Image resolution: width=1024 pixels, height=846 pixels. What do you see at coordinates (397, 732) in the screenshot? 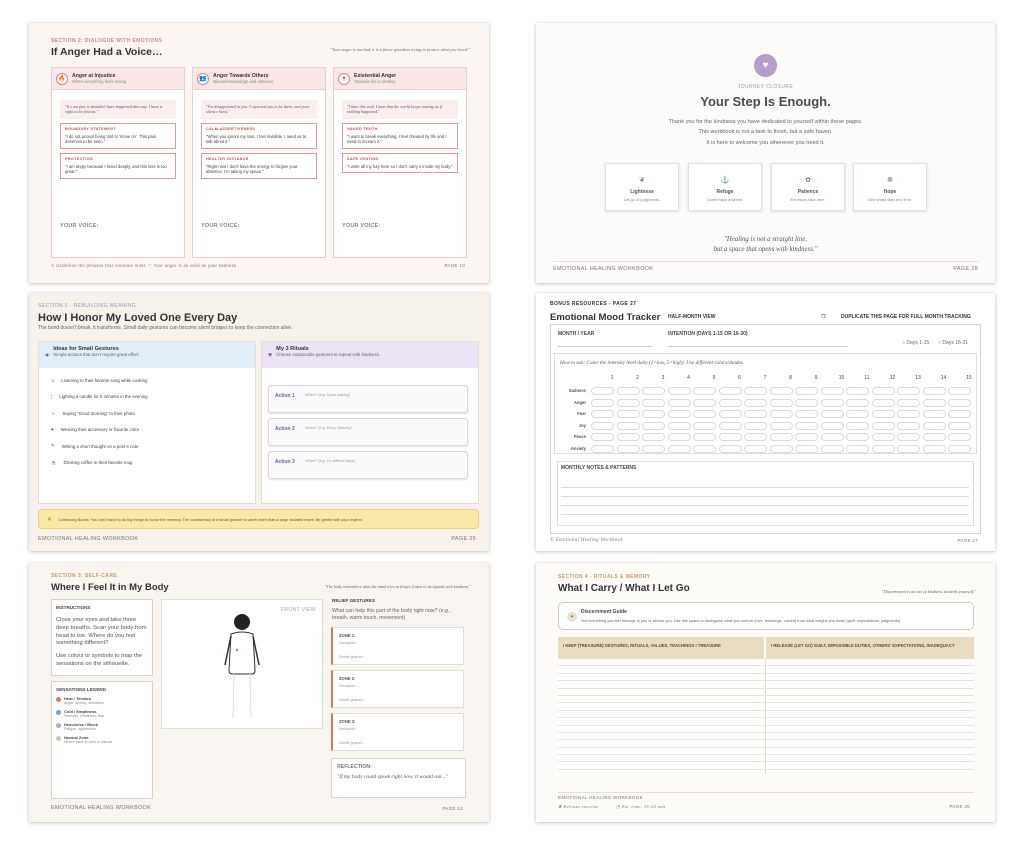
I see `zone-entry: ZONE 3: Sensation: Gentle gesture:` at bounding box center [397, 732].